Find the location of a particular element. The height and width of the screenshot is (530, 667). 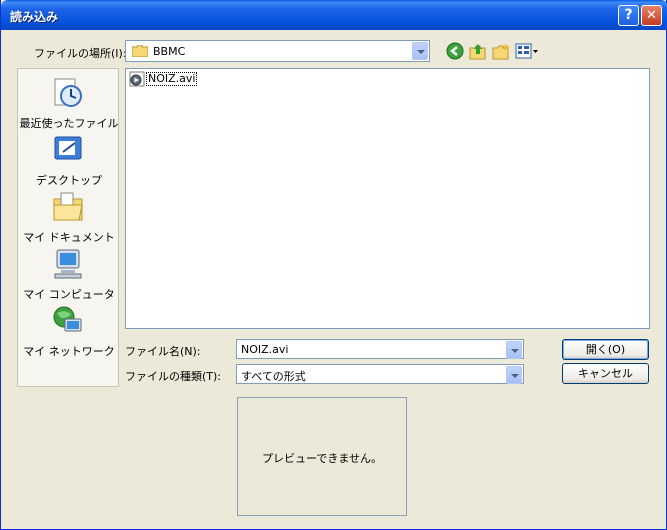

file-type-label: ファイルの種類(T): is located at coordinates (173, 376).